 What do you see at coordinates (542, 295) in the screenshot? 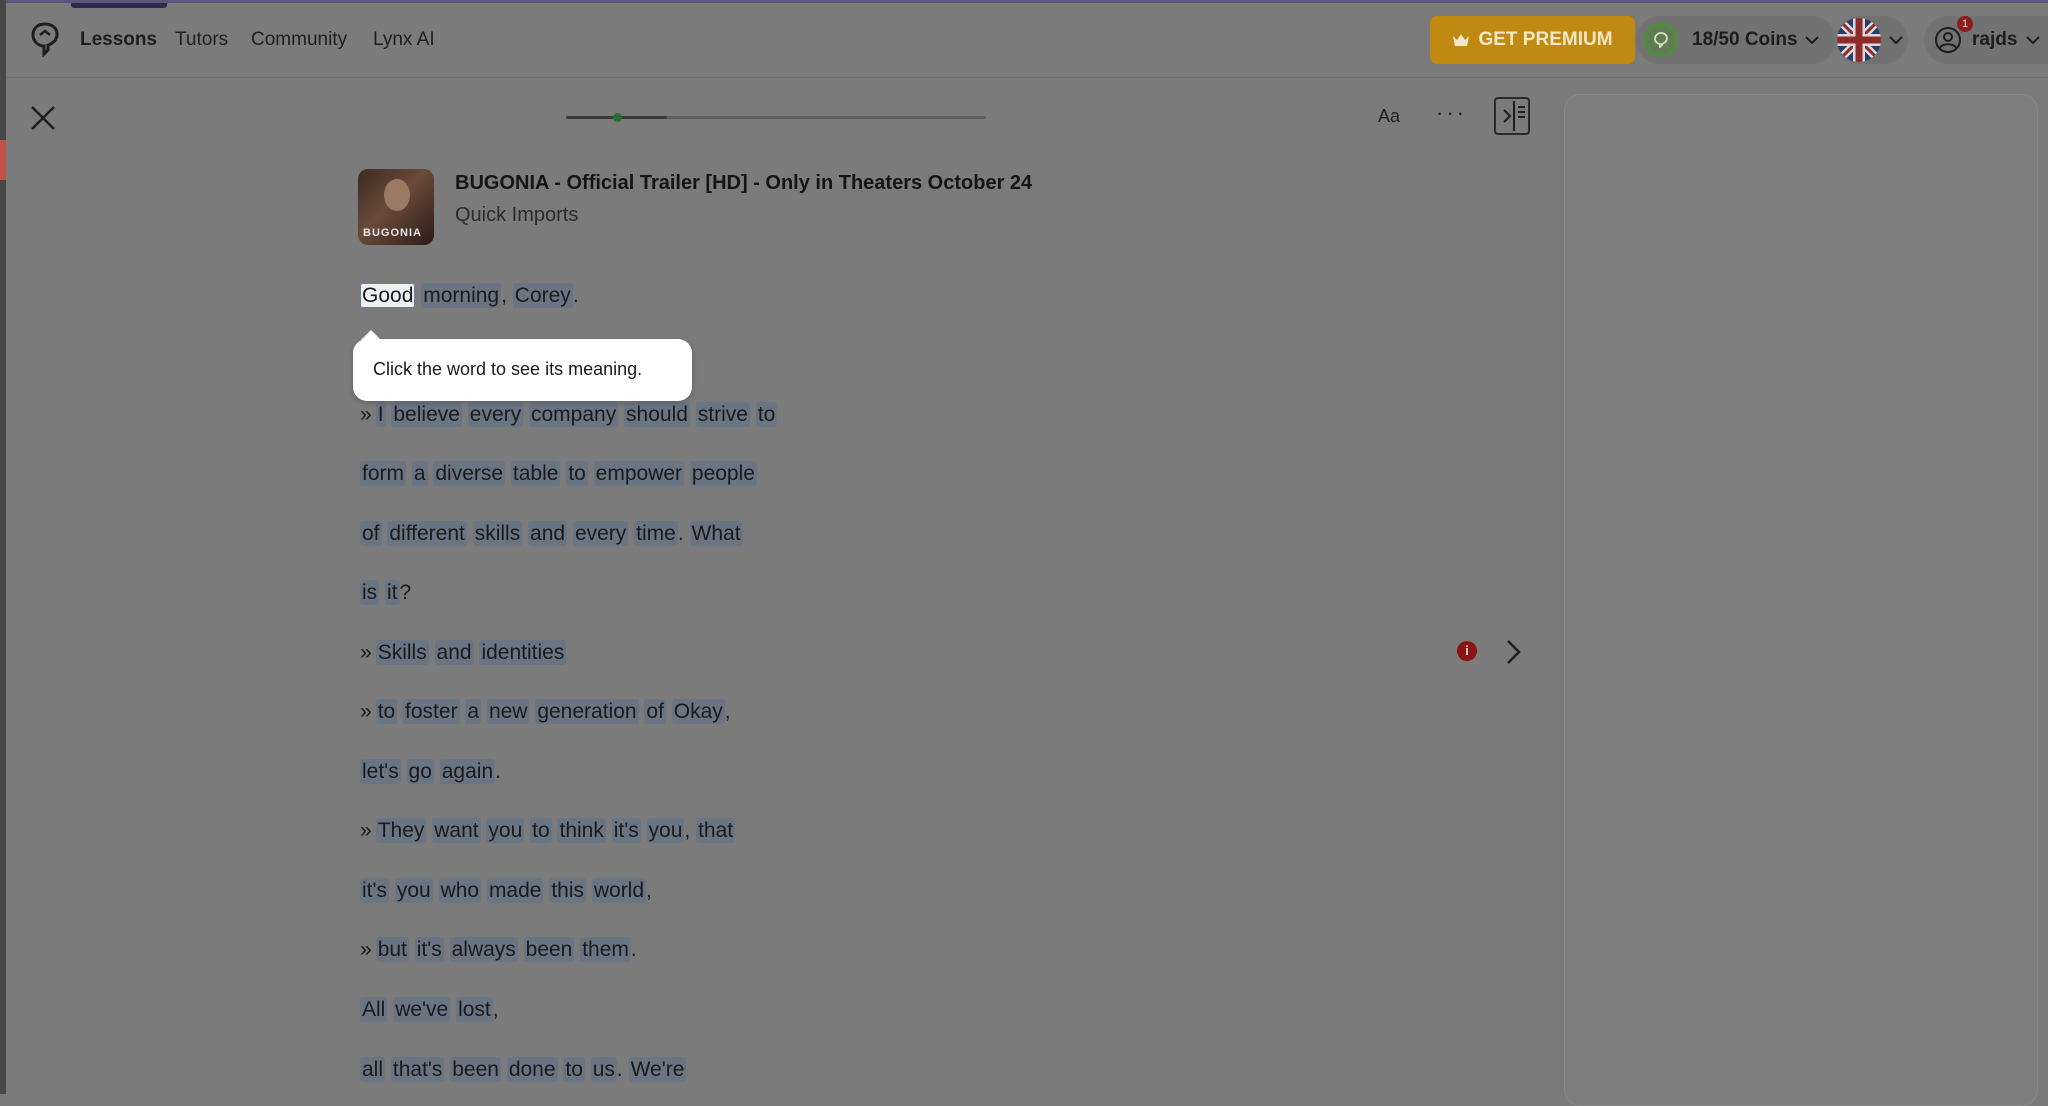
I see `transcript-word: Corey` at bounding box center [542, 295].